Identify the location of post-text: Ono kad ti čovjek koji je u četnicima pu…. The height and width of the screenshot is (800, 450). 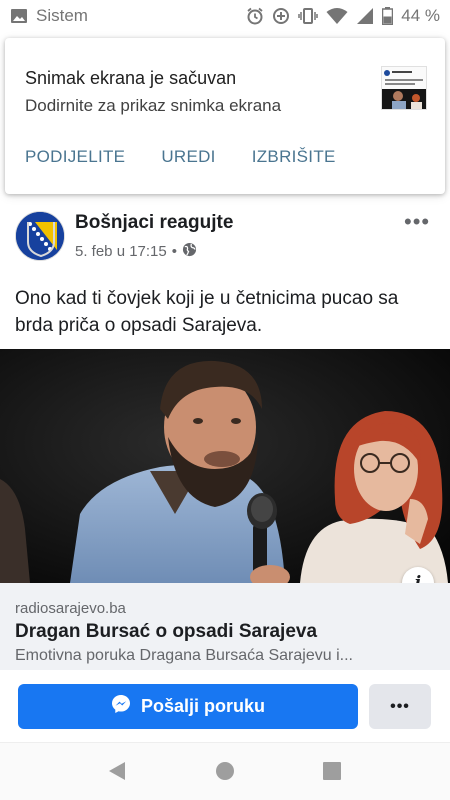
(207, 312).